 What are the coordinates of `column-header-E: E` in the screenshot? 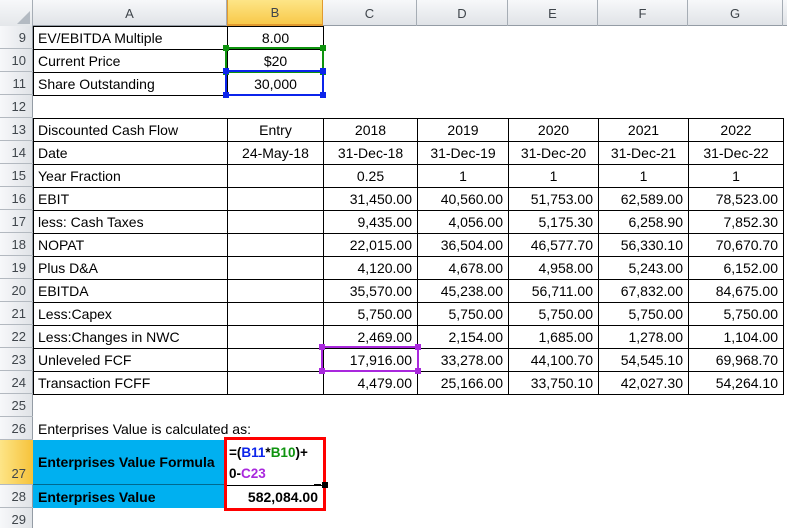 It's located at (553, 13).